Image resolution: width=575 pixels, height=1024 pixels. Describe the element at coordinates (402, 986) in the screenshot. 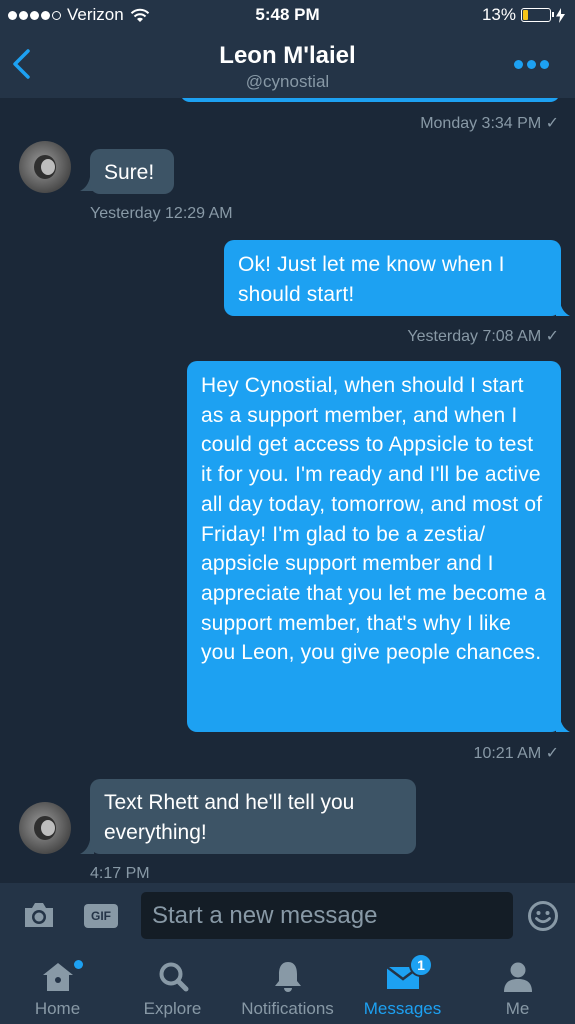

I see `tab-messages: 1 Messages` at that location.